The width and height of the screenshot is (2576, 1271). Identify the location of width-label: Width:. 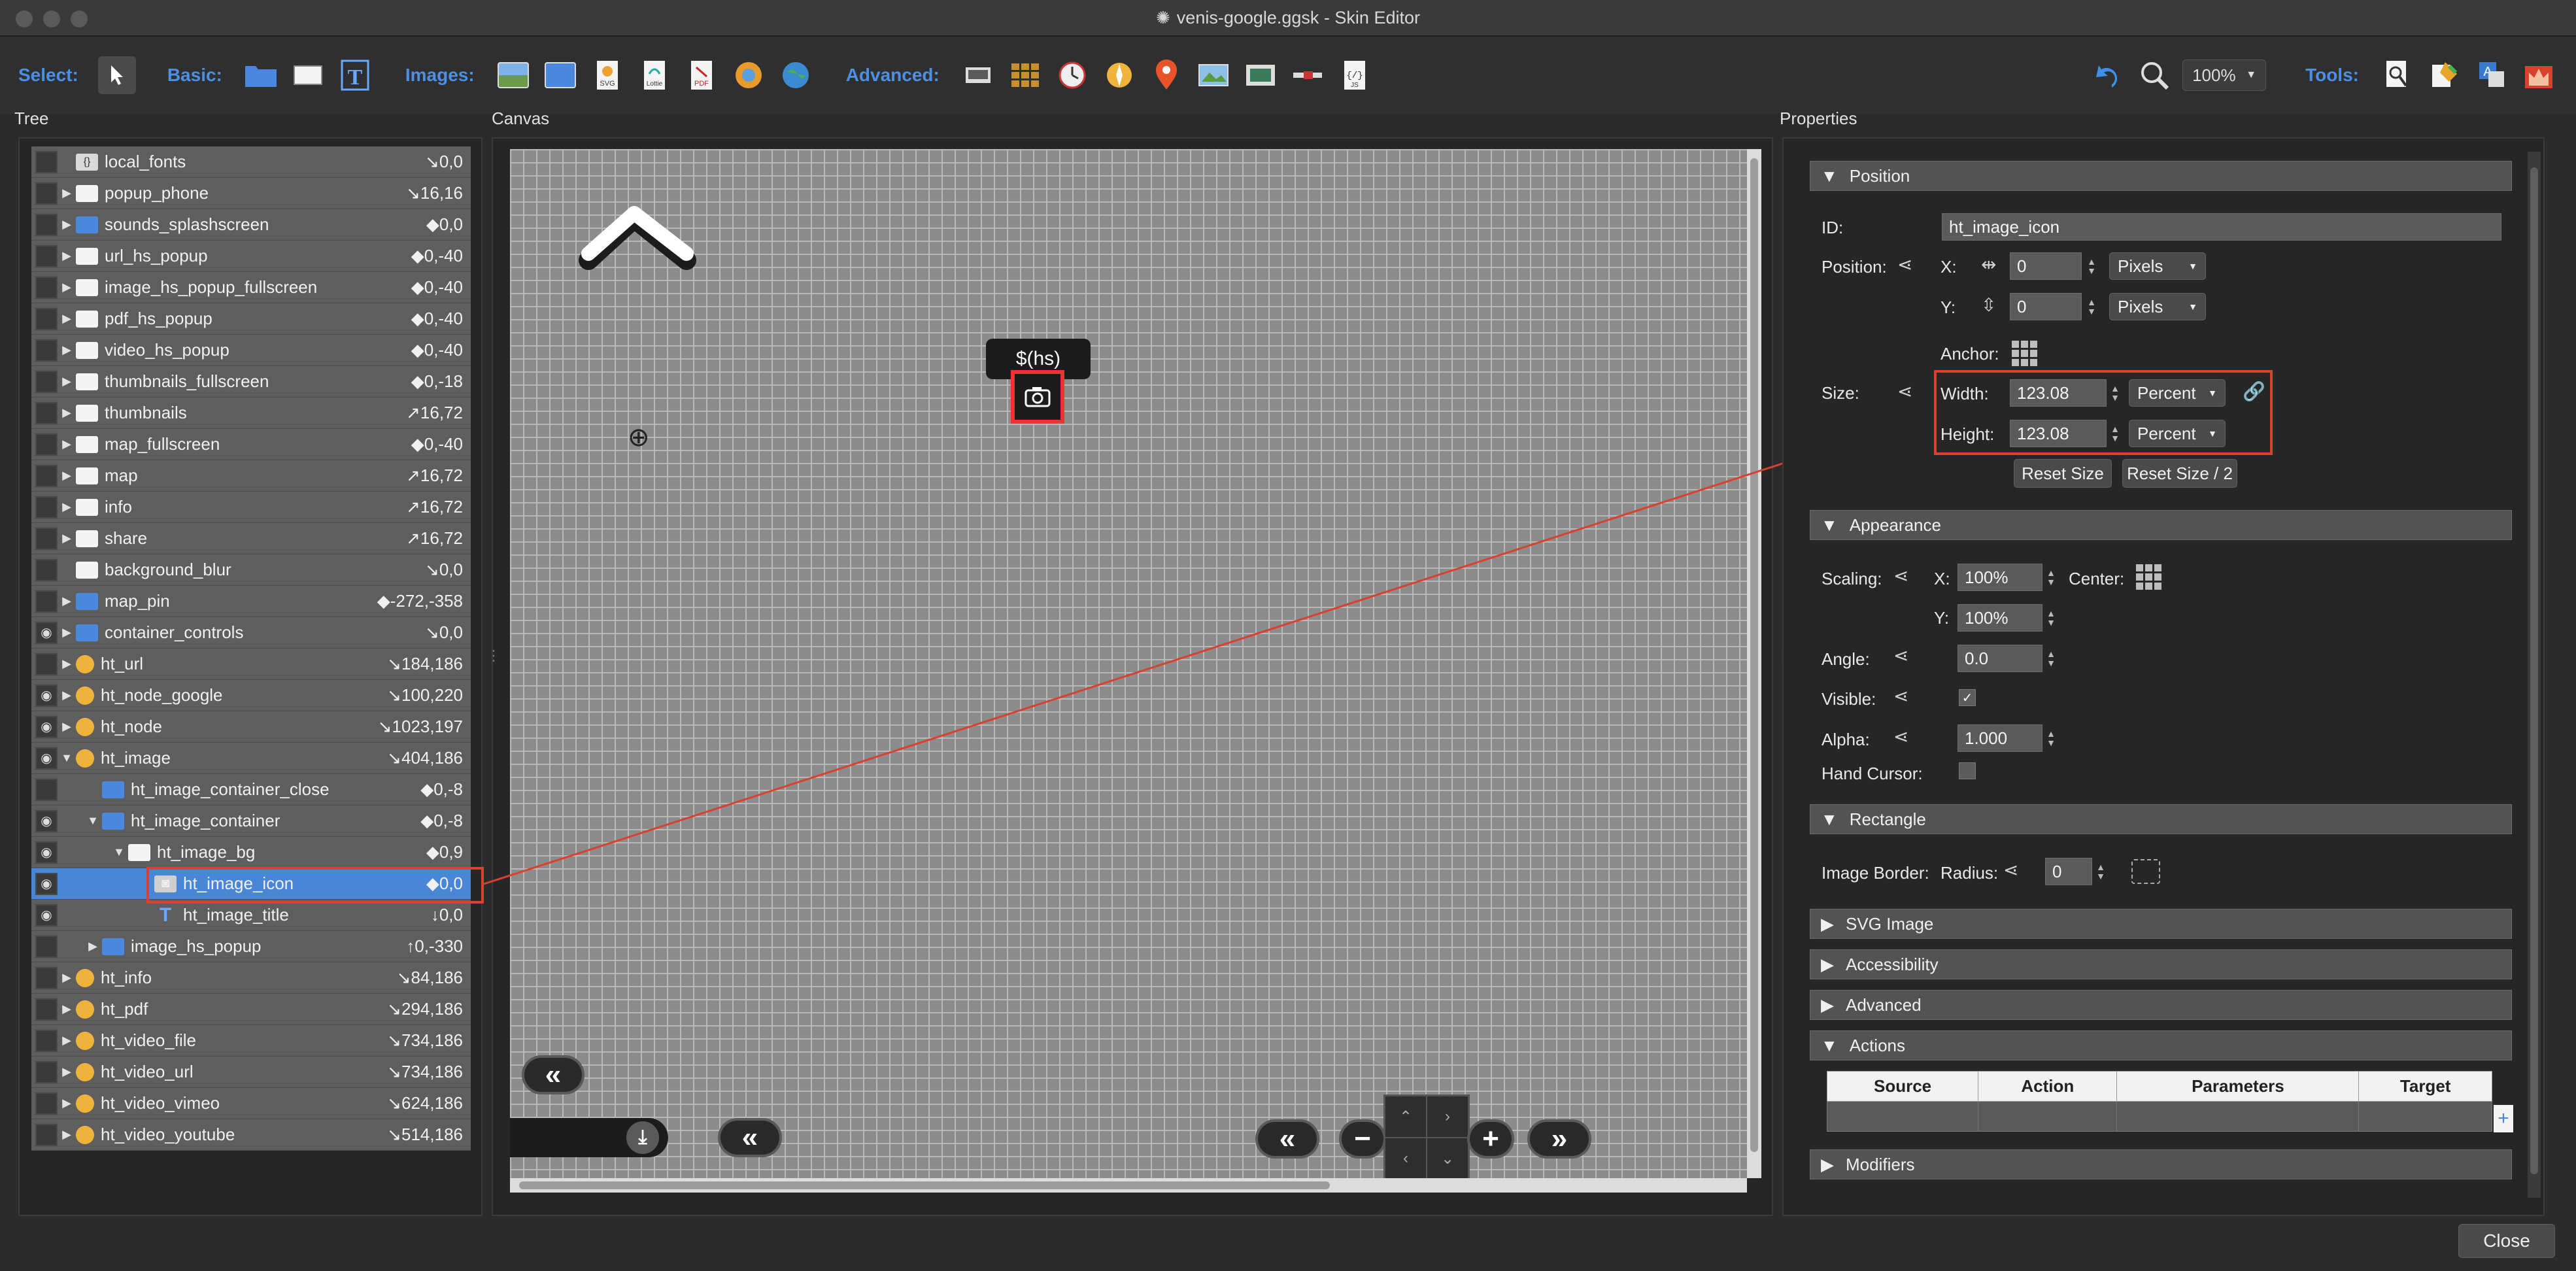
(1964, 393).